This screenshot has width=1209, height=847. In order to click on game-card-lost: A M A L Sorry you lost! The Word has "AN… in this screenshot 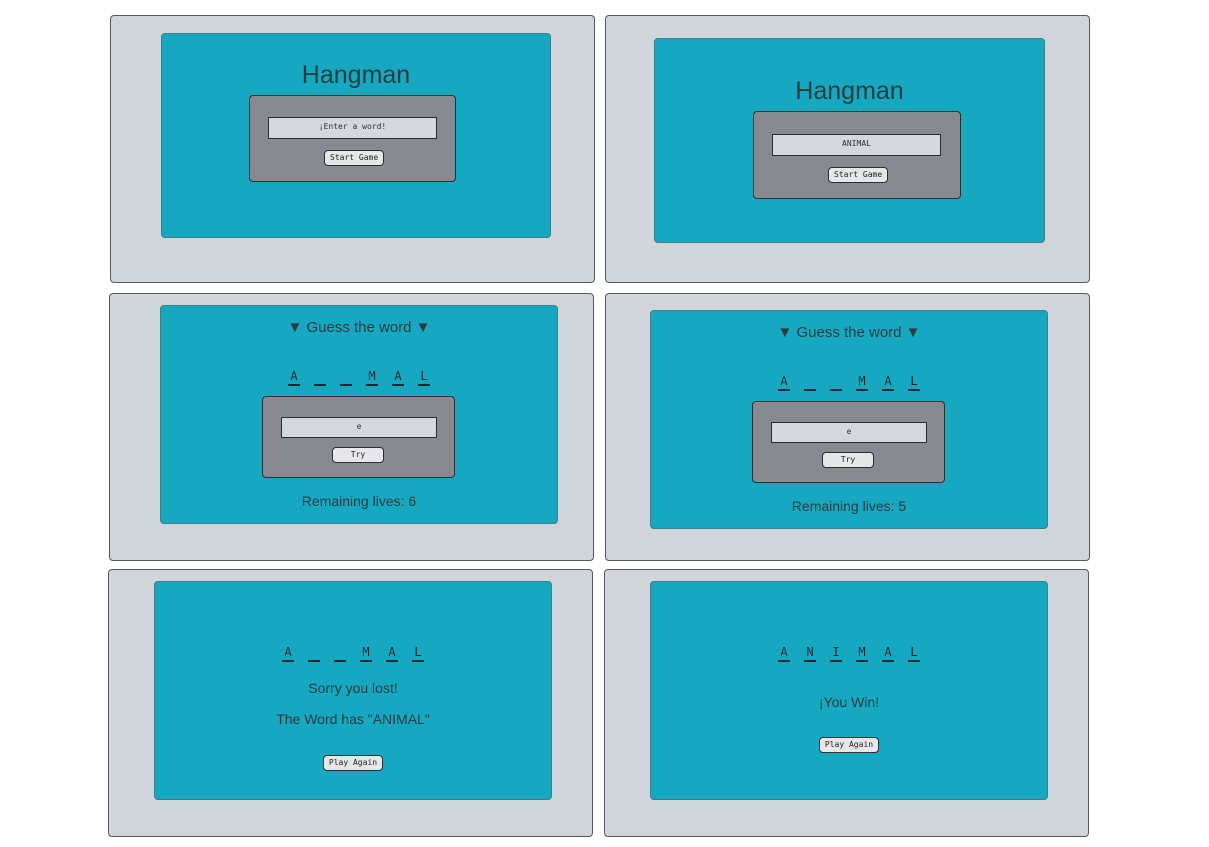, I will do `click(353, 690)`.